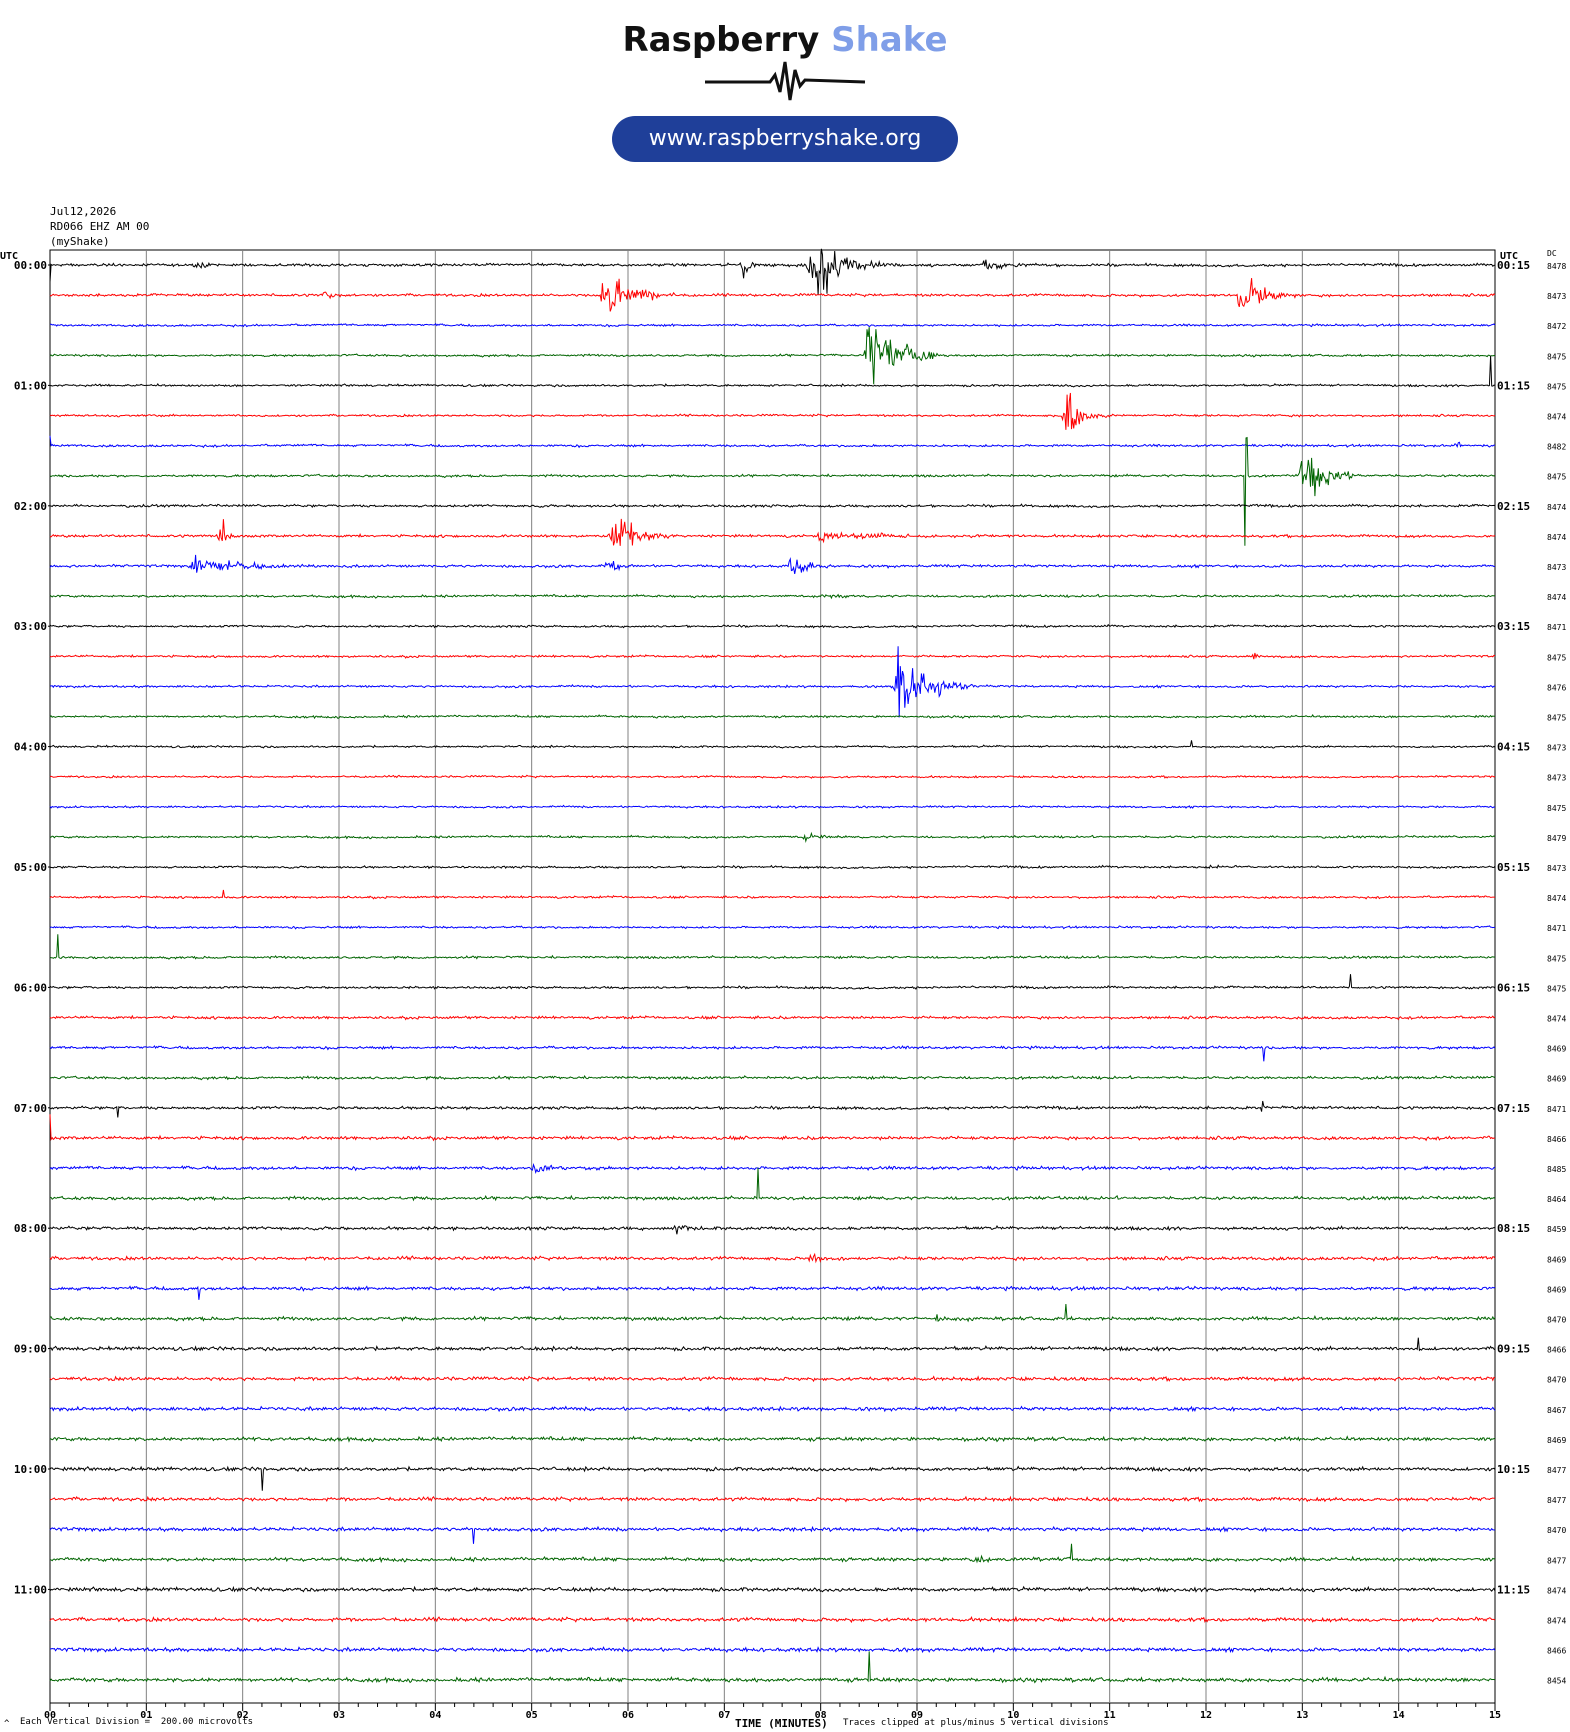 The image size is (1570, 1732). I want to click on dc-offset-label: 8478, so click(1556, 266).